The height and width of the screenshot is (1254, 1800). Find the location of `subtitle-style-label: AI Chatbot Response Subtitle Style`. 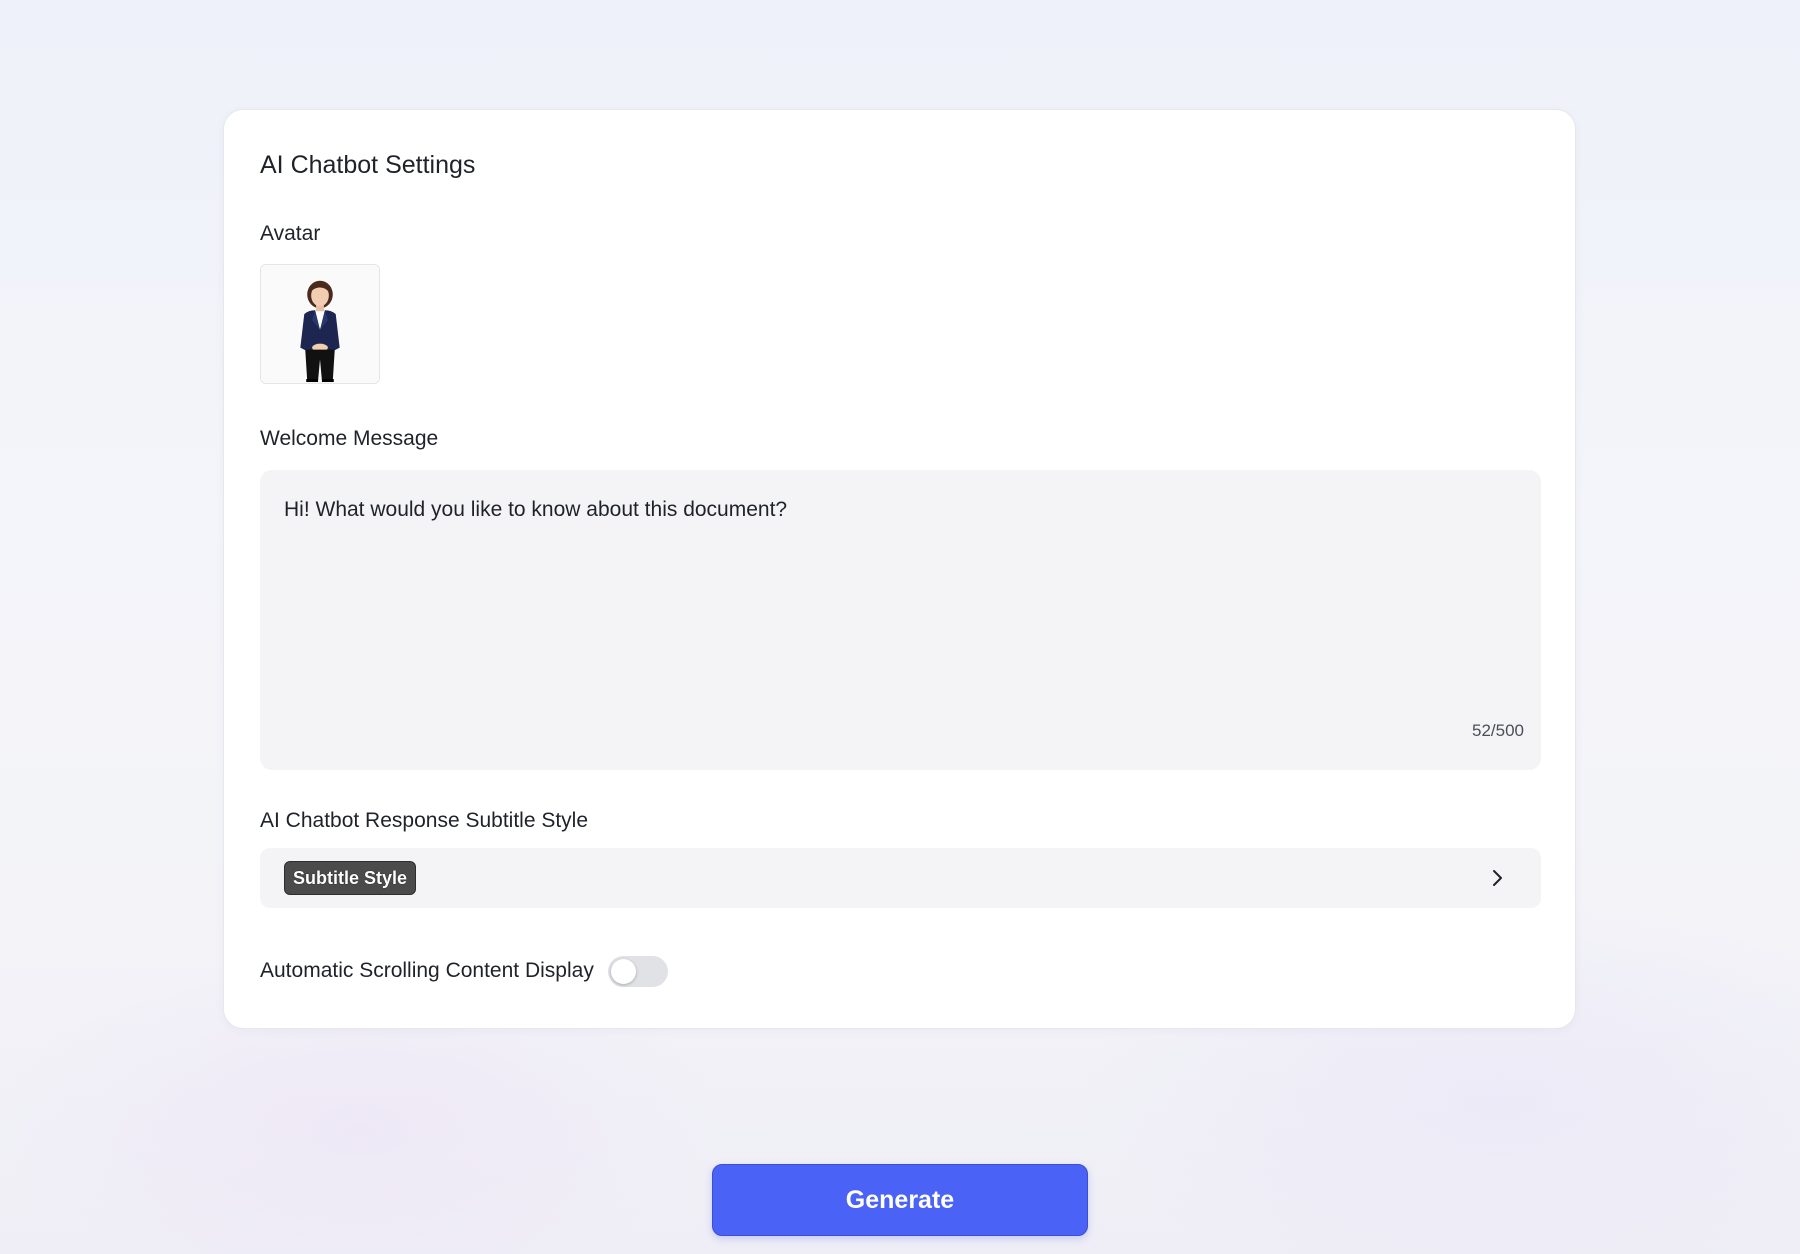

subtitle-style-label: AI Chatbot Response Subtitle Style is located at coordinates (424, 820).